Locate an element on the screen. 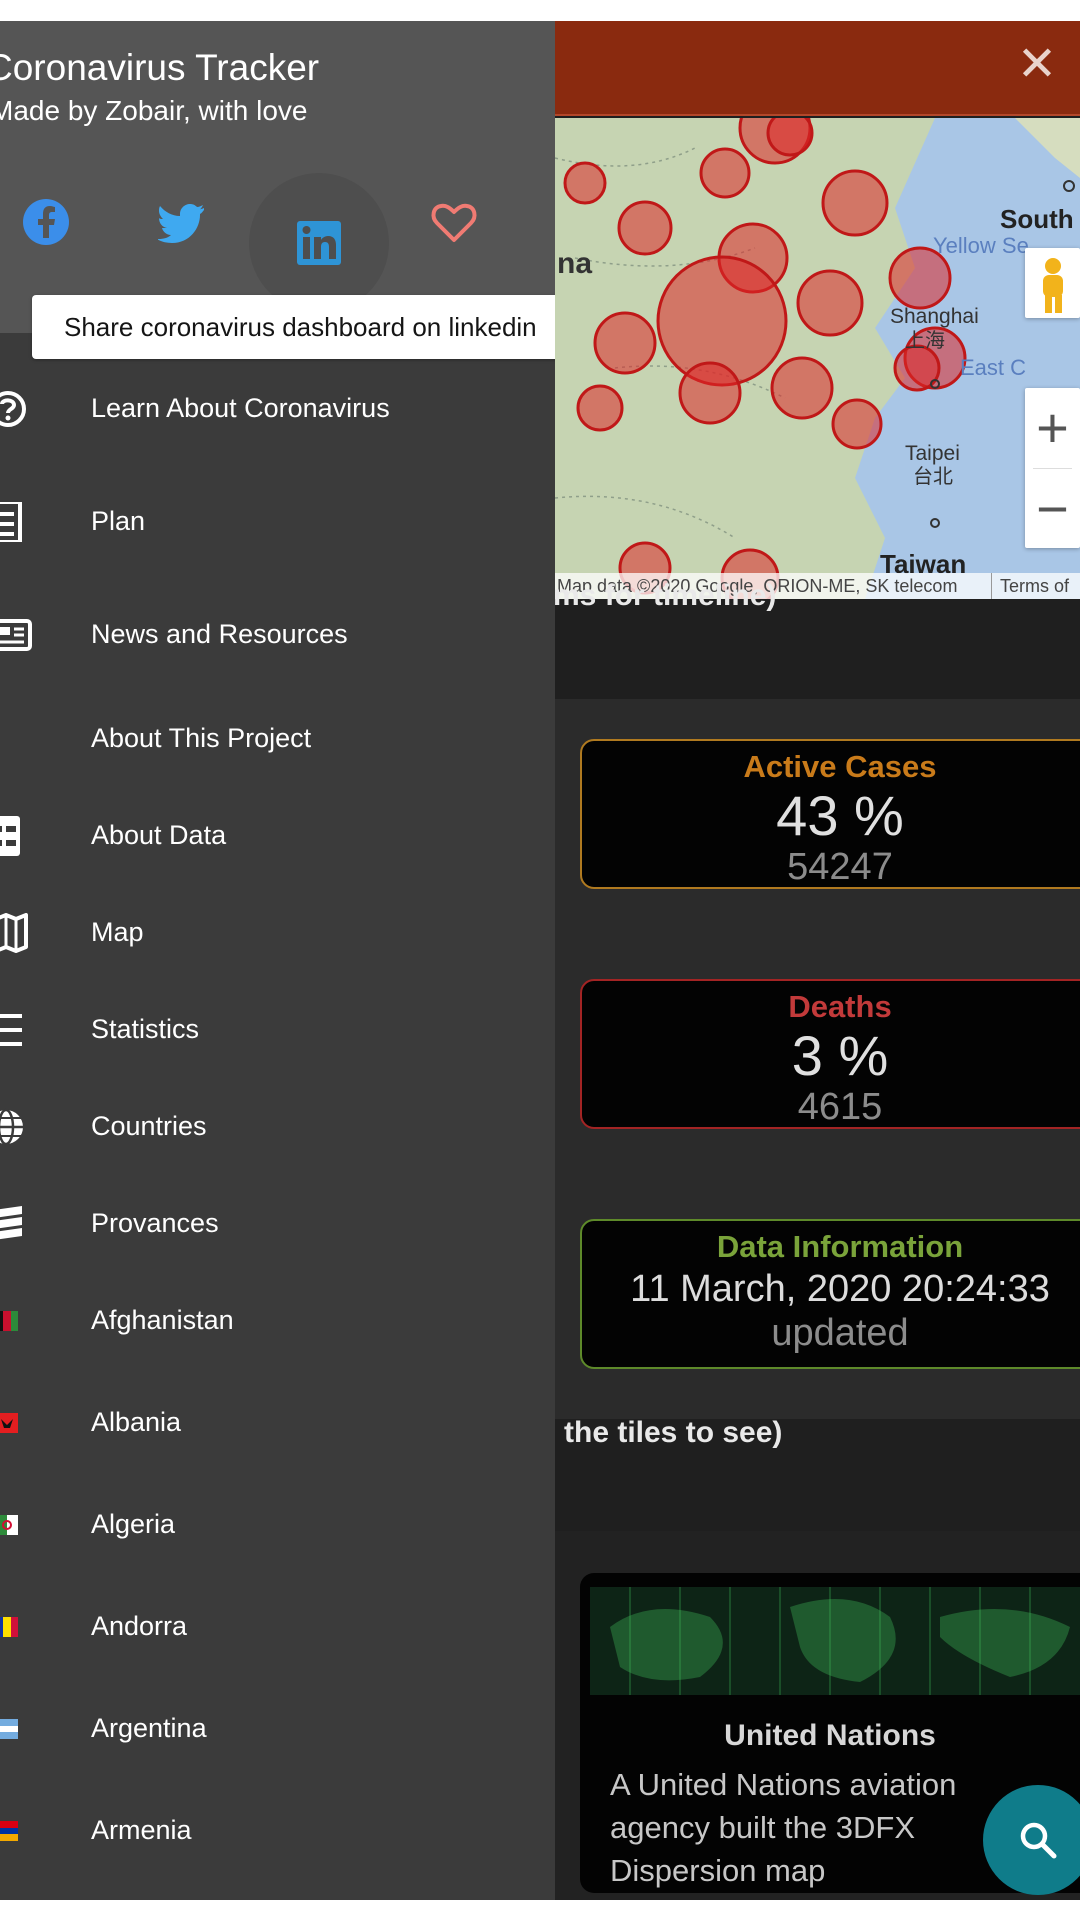  deaths-card: Deaths 3 % 4615 is located at coordinates (830, 1054).